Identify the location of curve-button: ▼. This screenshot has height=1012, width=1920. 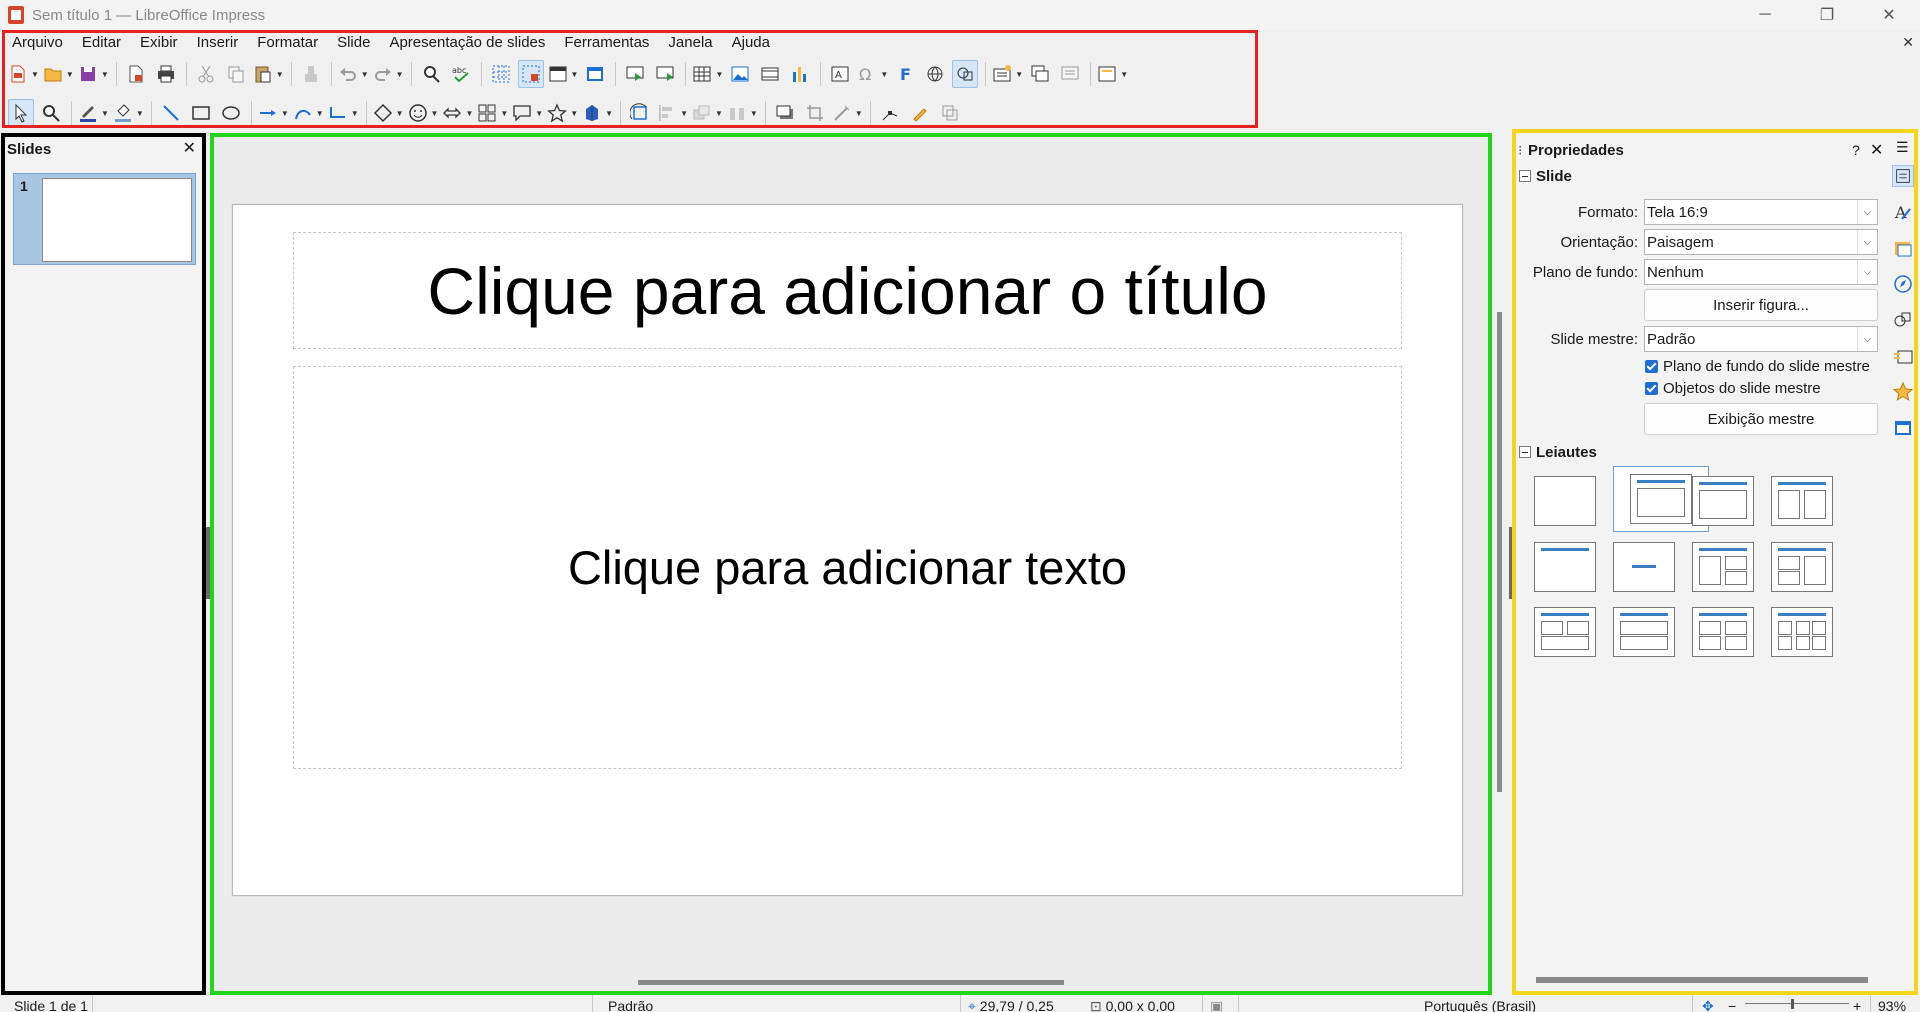
(308, 113).